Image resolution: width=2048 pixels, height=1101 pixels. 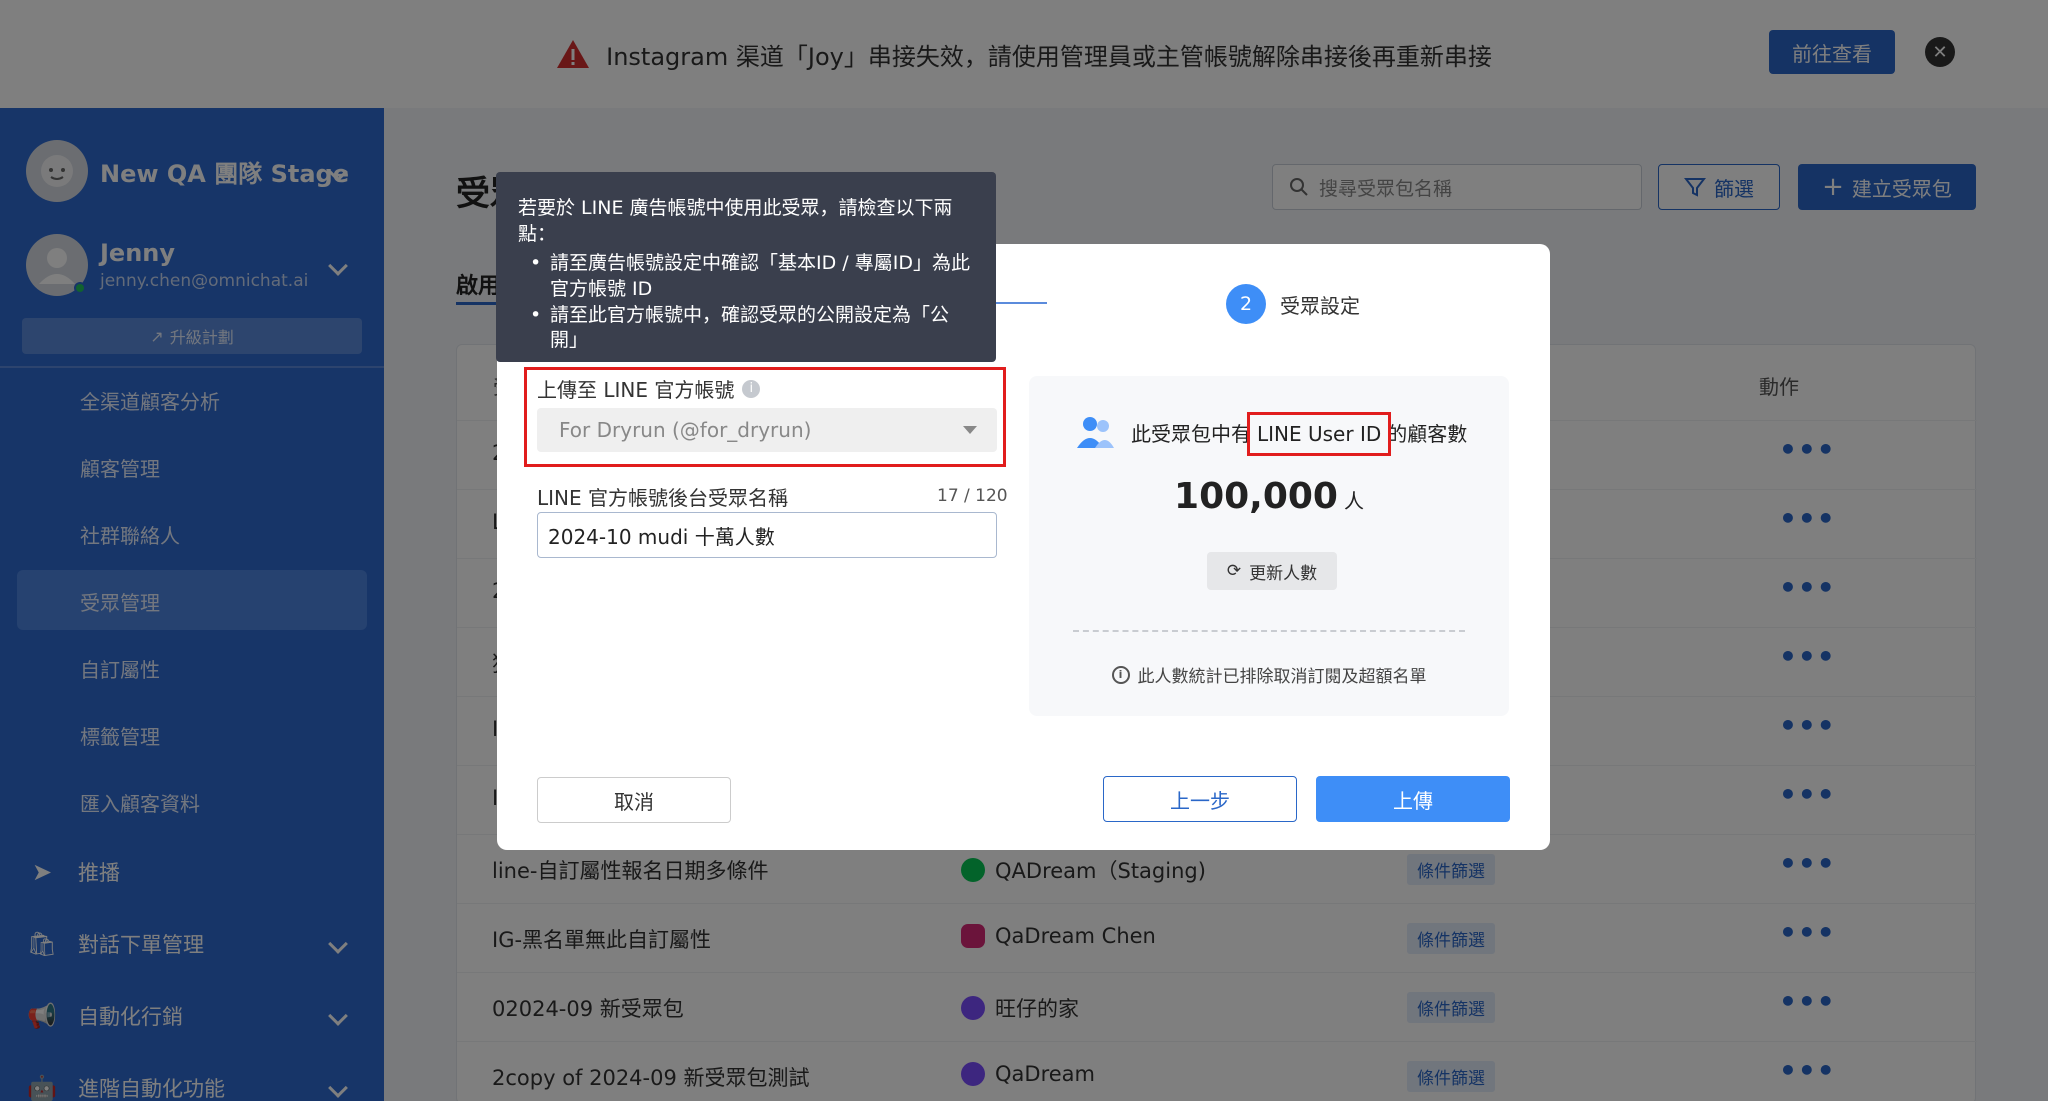 I want to click on highlight-box-user-id, so click(x=1319, y=433).